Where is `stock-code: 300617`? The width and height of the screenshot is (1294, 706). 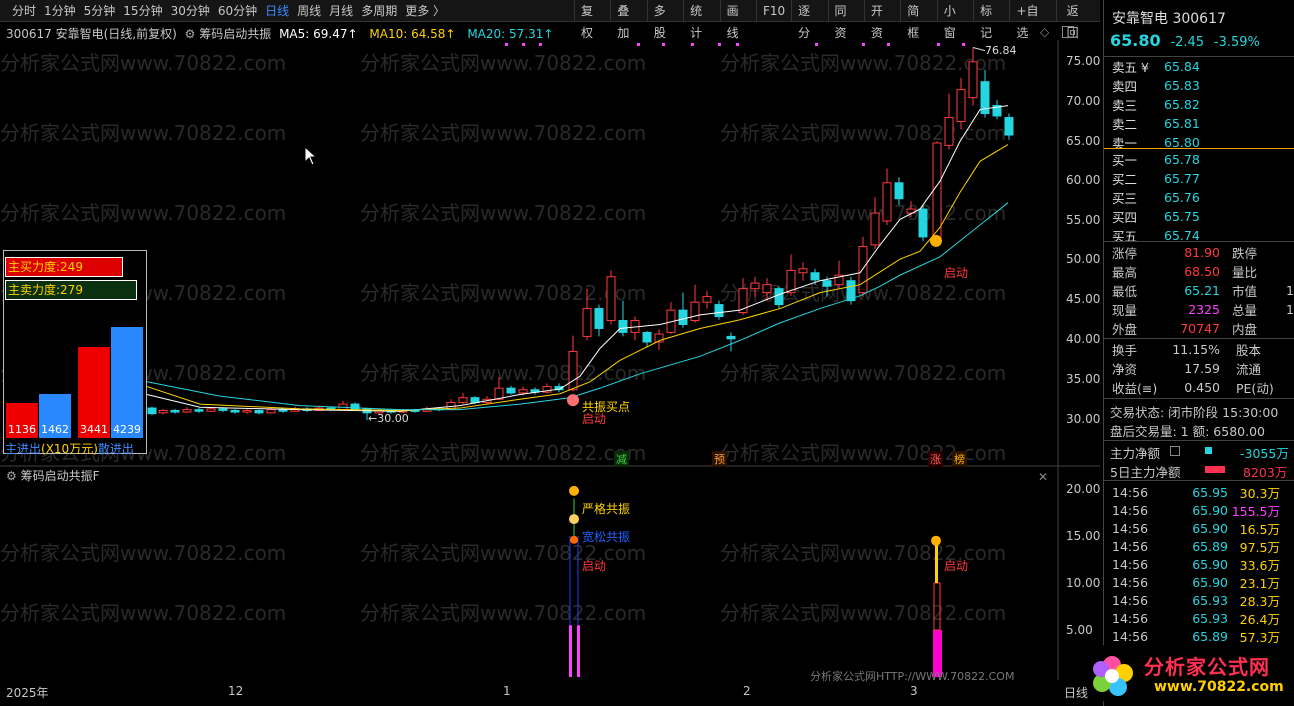 stock-code: 300617 is located at coordinates (1199, 19).